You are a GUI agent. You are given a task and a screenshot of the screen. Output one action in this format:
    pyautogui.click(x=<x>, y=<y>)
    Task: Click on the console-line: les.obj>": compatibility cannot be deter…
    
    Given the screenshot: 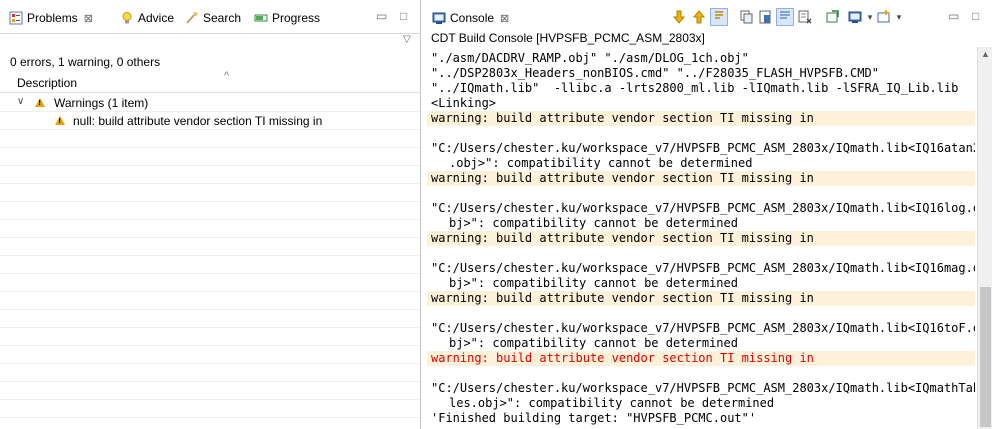 What is the action you would take?
    pyautogui.click(x=612, y=403)
    